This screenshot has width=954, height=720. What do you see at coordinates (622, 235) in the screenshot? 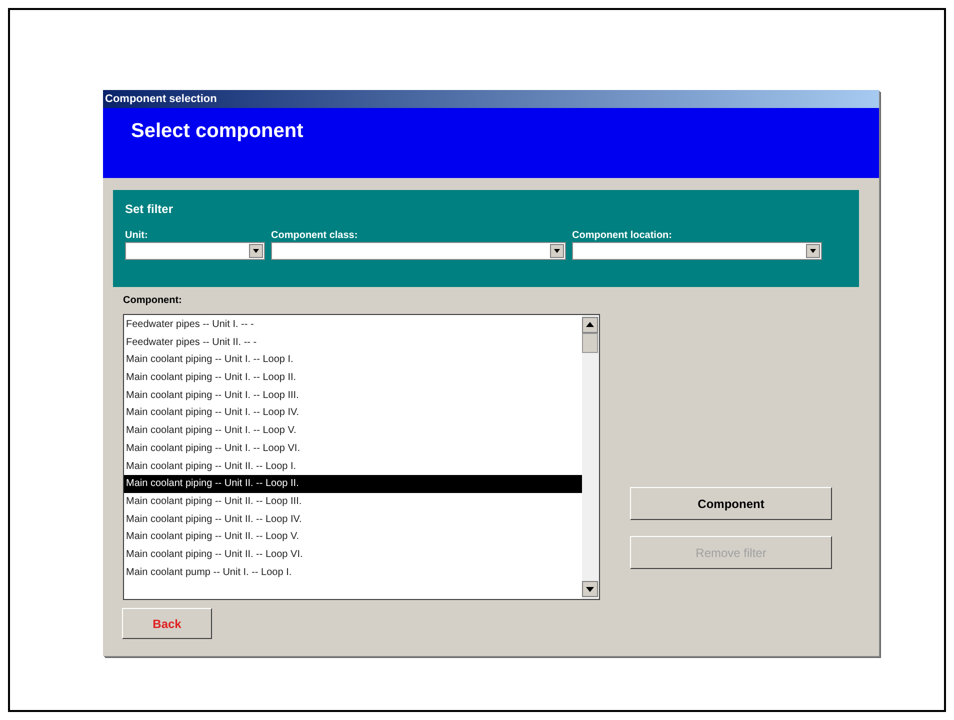
I see `field-label: Component location:` at bounding box center [622, 235].